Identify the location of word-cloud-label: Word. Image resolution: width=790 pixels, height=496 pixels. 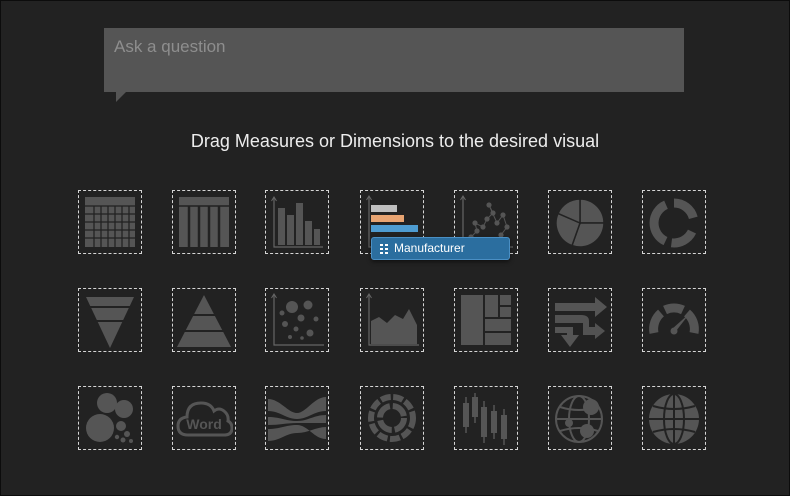
(204, 424).